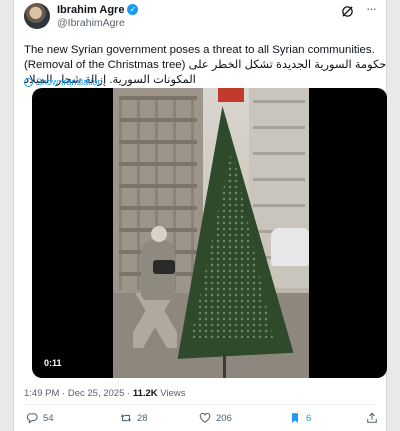 The width and height of the screenshot is (400, 431). Describe the element at coordinates (200, 17) in the screenshot. I see `tweet-header: Ibrahim Agre ✓ @IbrahimAgre ···` at that location.